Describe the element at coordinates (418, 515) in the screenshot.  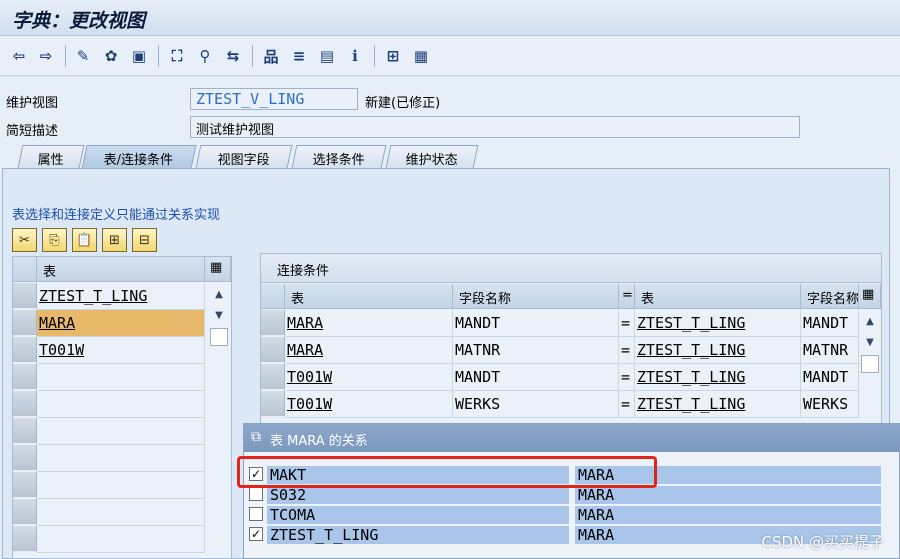
I see `relationship-name: TCOMA` at that location.